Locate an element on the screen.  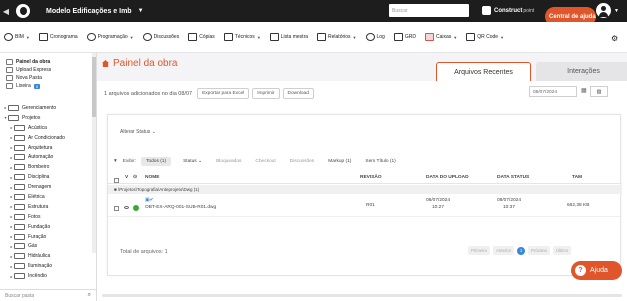
tree-node: ▸ Drenagem is located at coordinates (46, 187).